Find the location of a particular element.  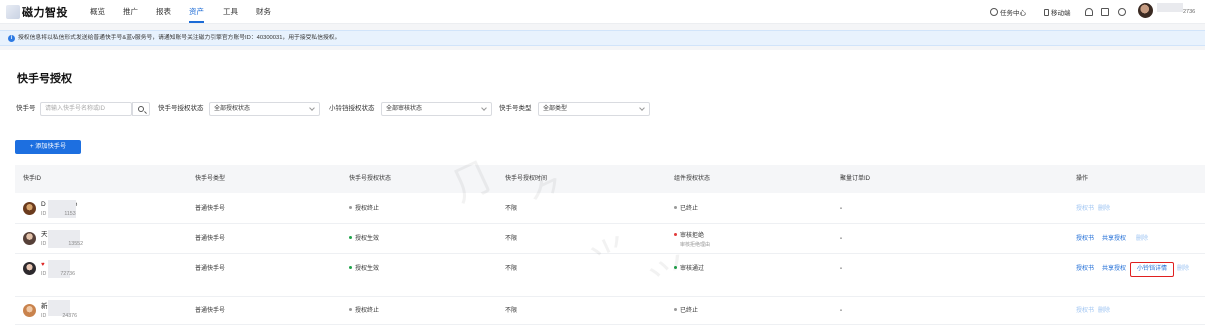

nav-item-finance: 财务 is located at coordinates (263, 12).